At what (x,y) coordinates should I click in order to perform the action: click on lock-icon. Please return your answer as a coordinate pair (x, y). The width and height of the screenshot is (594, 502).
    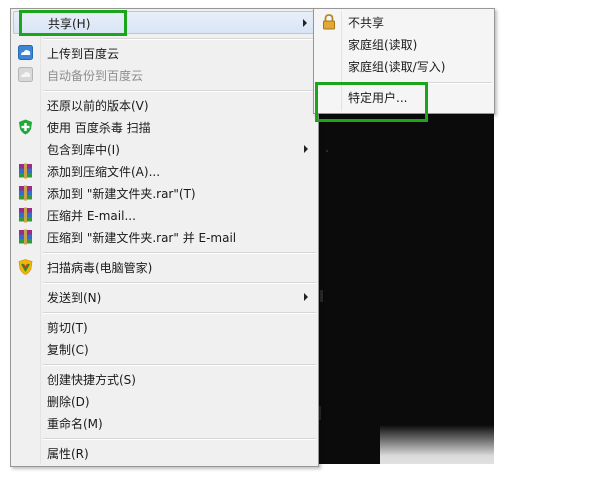
    Looking at the image, I should click on (328, 21).